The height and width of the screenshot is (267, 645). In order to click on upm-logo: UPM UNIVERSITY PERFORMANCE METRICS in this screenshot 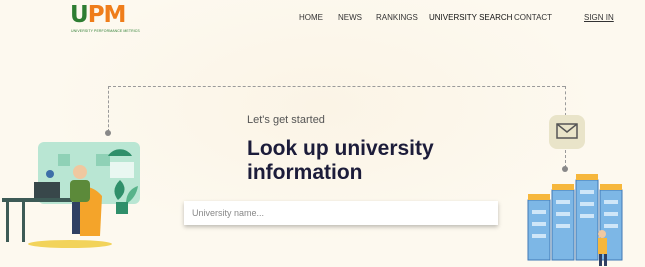, I will do `click(105, 17)`.